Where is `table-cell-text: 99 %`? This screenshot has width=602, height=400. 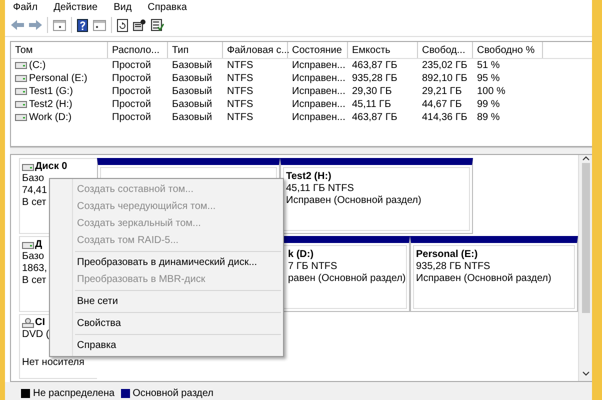
table-cell-text: 99 % is located at coordinates (488, 104).